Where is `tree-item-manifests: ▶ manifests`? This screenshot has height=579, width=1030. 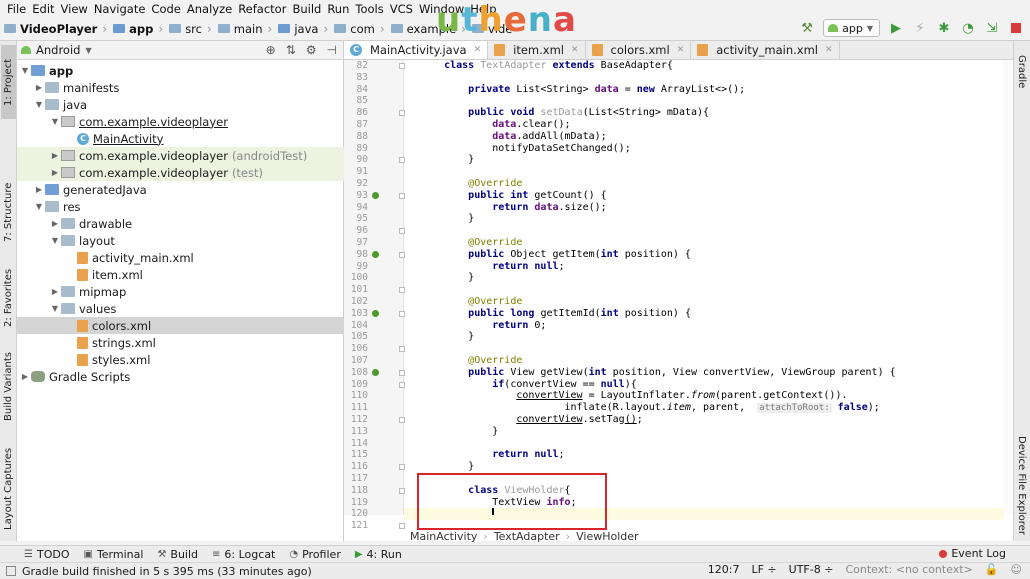
tree-item-manifests: ▶ manifests is located at coordinates (180, 87).